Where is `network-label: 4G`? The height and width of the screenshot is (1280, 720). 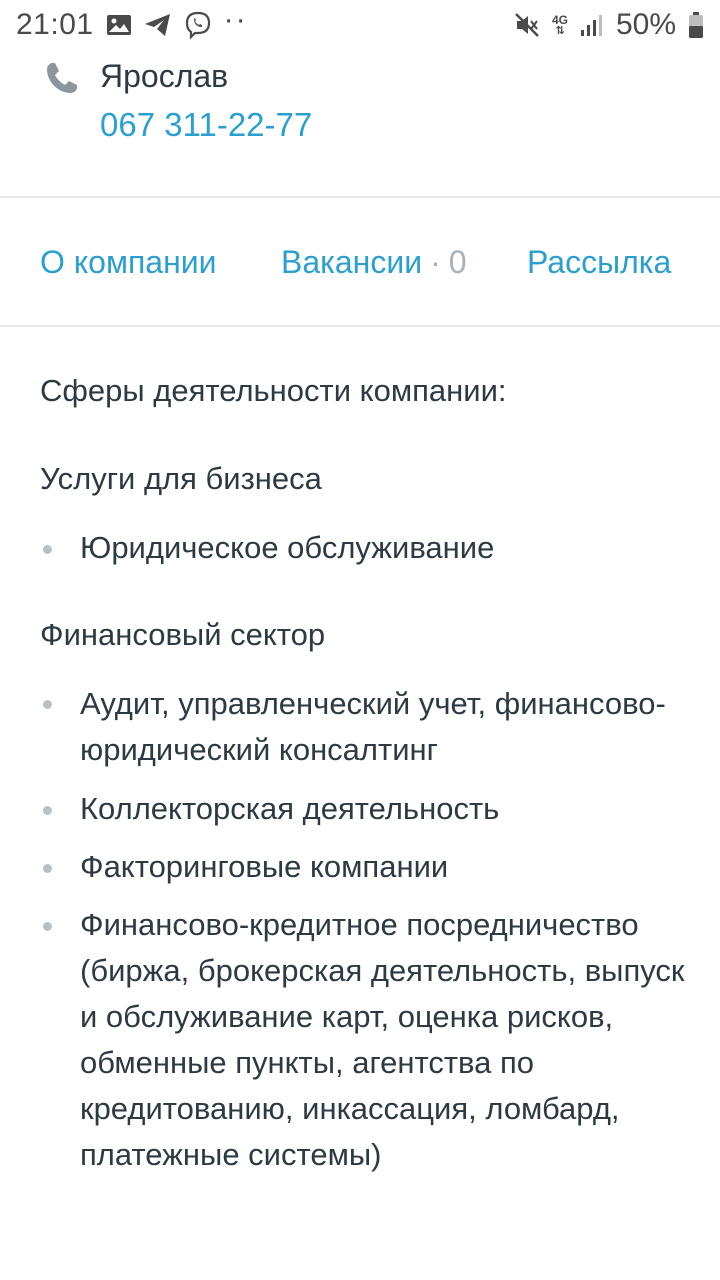
network-label: 4G is located at coordinates (559, 19).